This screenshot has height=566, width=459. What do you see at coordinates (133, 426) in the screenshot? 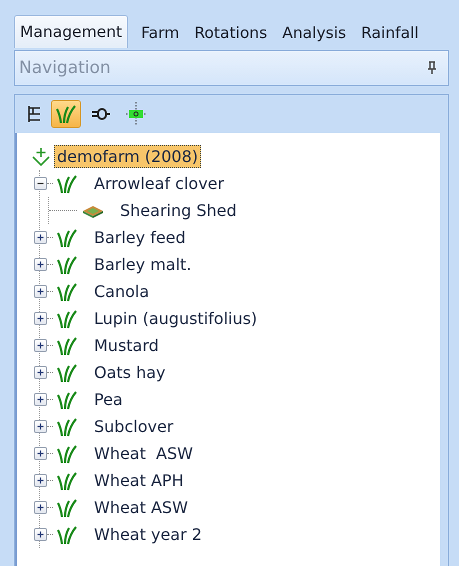
I see `tree-item: Subclover` at bounding box center [133, 426].